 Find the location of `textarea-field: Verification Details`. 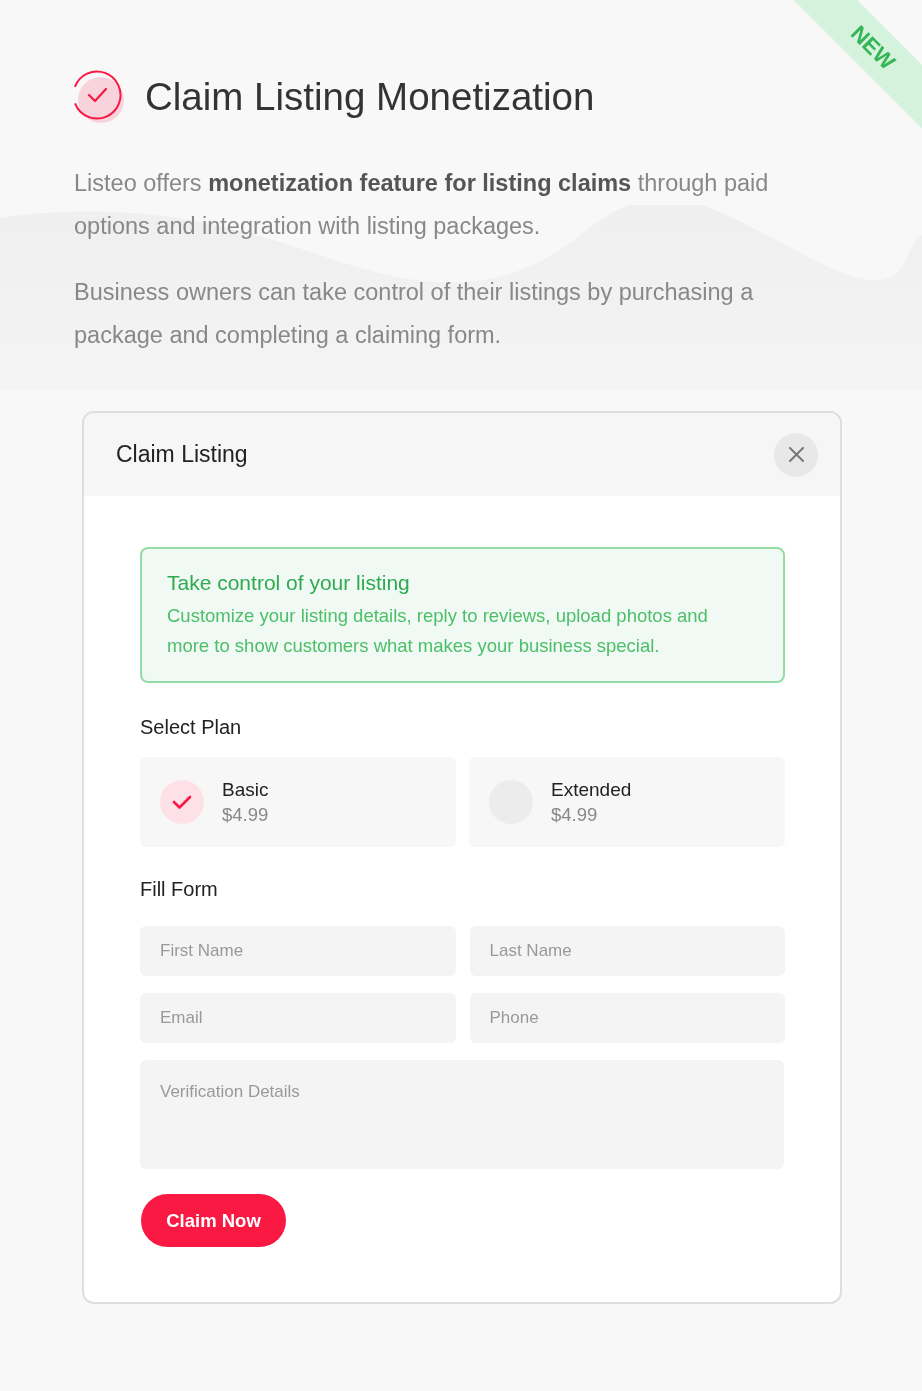

textarea-field: Verification Details is located at coordinates (462, 1114).